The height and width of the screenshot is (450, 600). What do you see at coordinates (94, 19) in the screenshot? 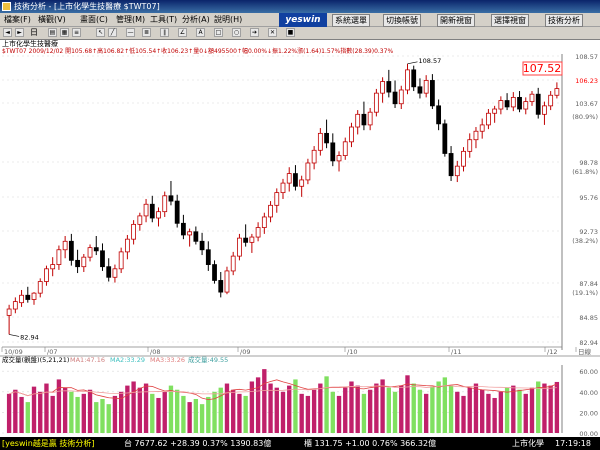
I see `menu-item-screen: 畫面(C)` at bounding box center [94, 19].